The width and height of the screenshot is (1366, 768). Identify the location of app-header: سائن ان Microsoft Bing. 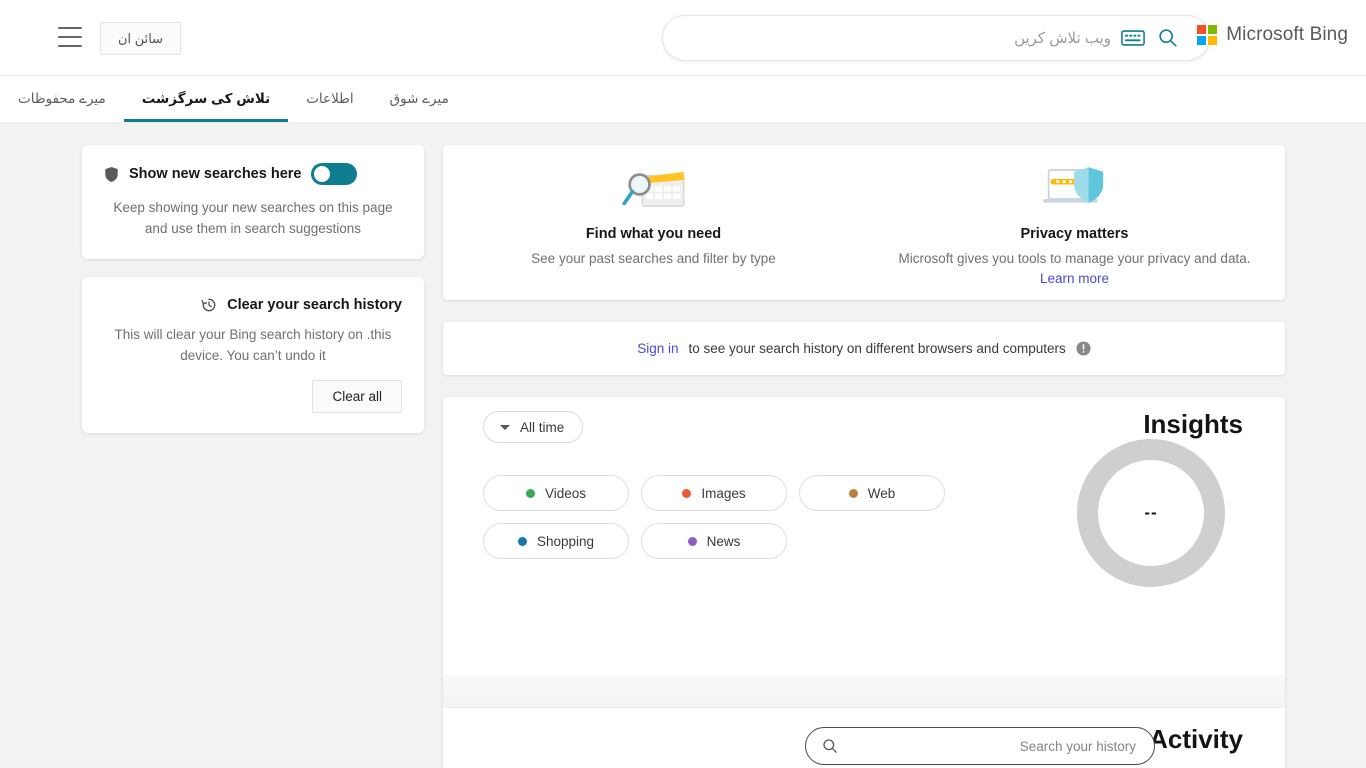
(683, 38).